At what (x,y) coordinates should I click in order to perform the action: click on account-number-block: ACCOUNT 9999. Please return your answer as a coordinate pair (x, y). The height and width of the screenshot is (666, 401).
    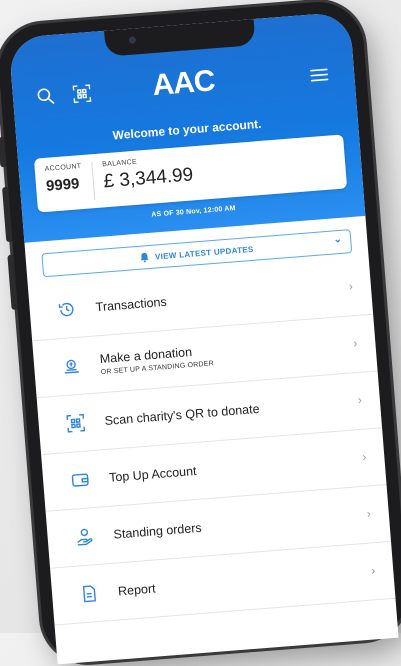
    Looking at the image, I should click on (64, 183).